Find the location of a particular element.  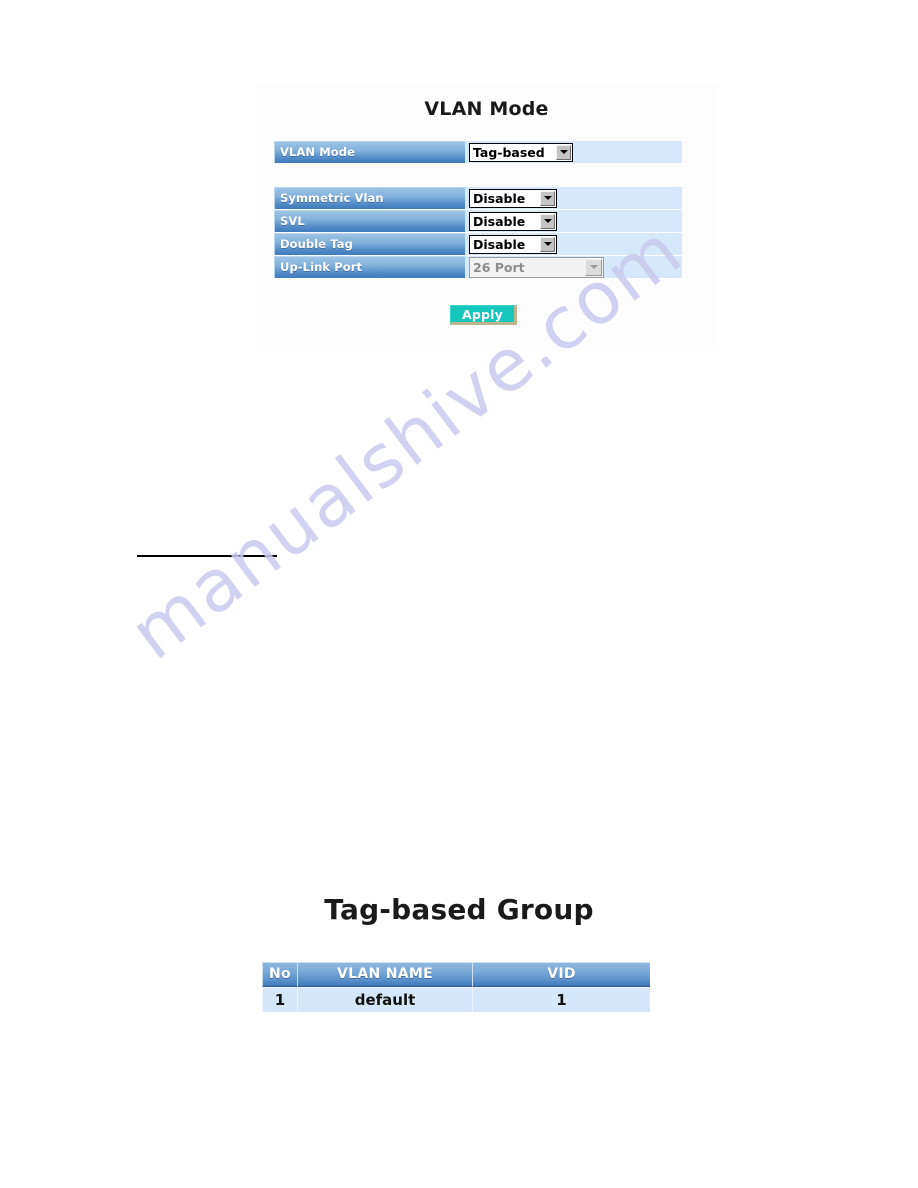

section-divider is located at coordinates (207, 556).